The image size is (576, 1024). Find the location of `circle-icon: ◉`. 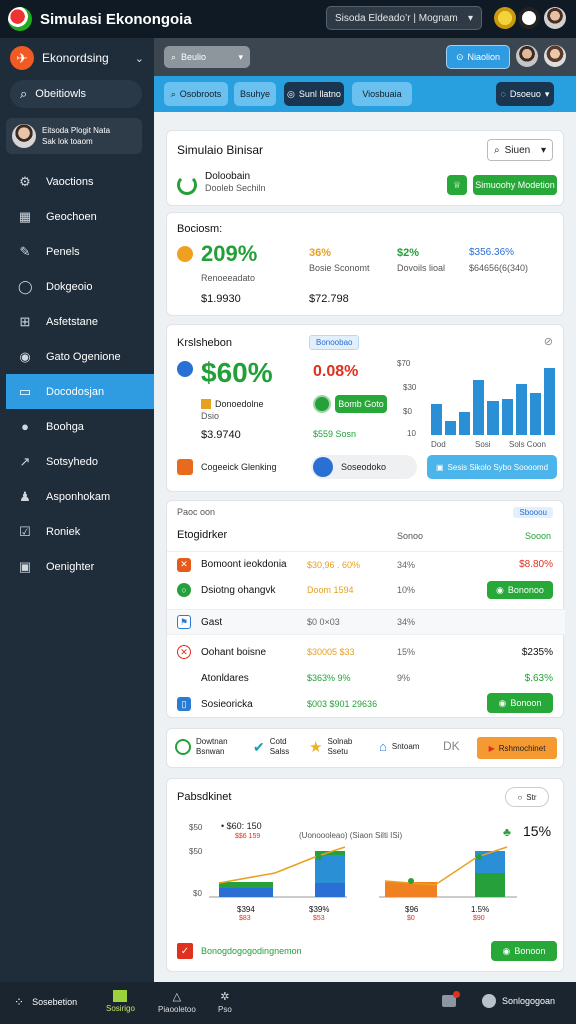

circle-icon: ◉ is located at coordinates (500, 589).